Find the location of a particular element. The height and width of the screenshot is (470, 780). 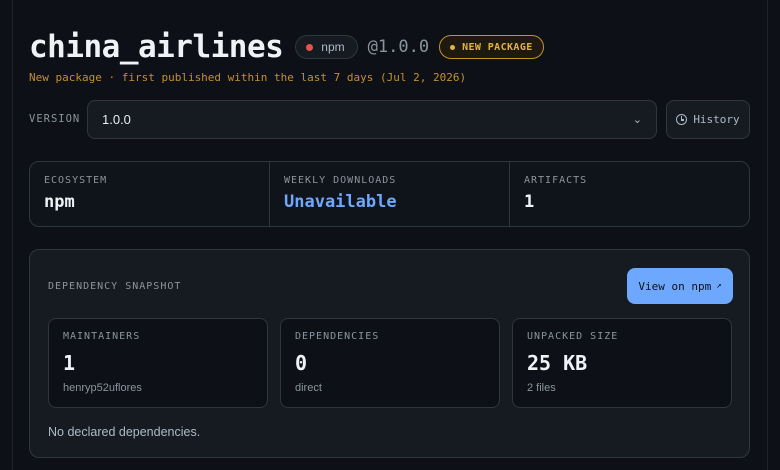

snapshot-title: DEPENDENCY SNAPSHOT is located at coordinates (115, 286).